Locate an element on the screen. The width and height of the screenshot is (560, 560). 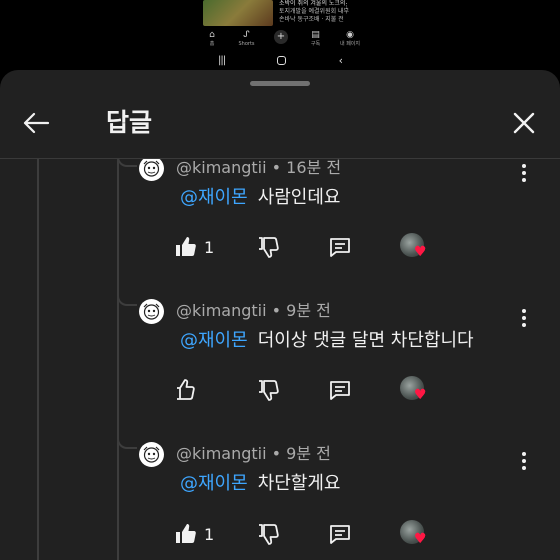
nav-shorts: ᔑ Shorts is located at coordinates (247, 39).